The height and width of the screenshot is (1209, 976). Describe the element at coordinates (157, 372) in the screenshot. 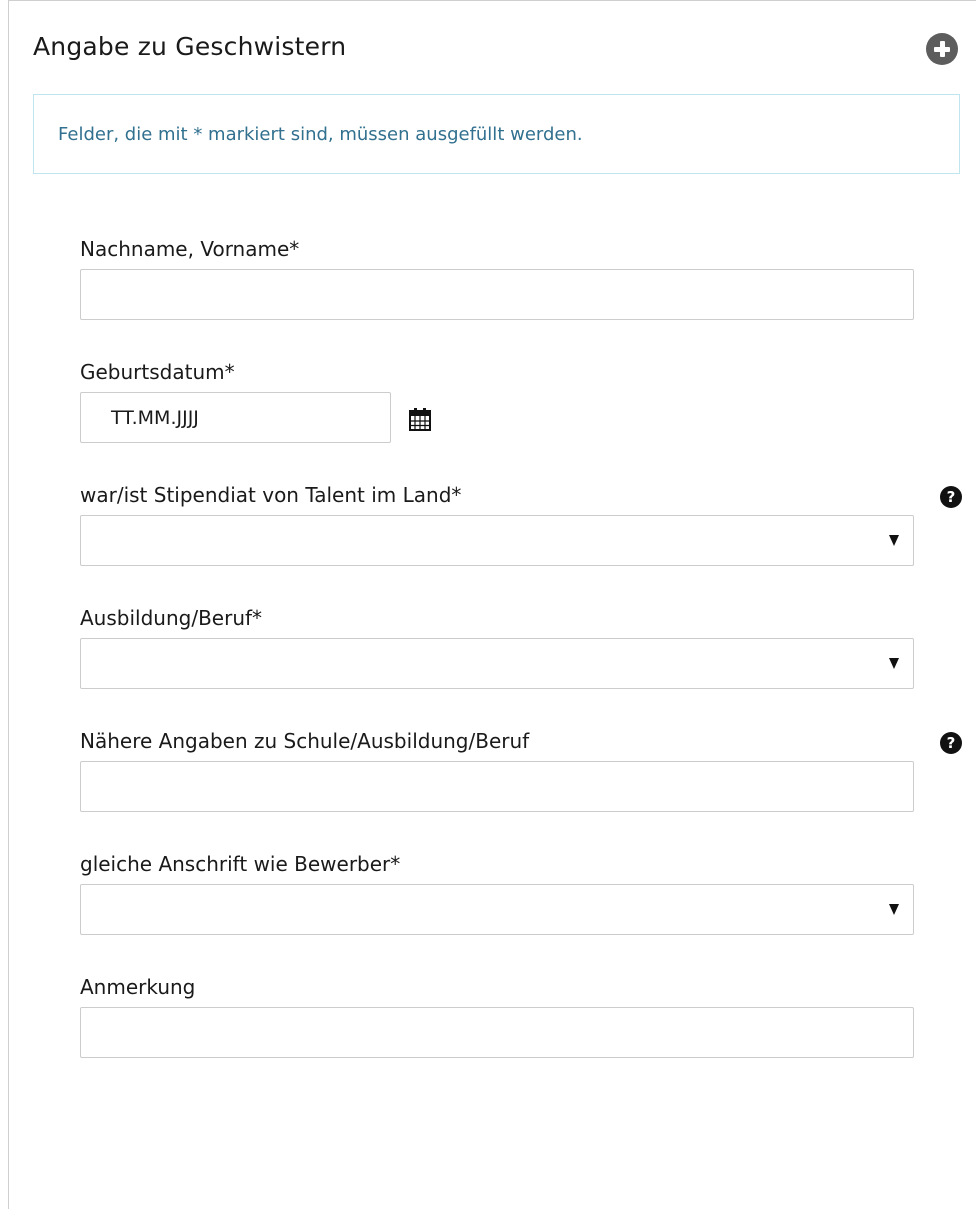

I see `birthdate-label: Geburtsdatum*` at that location.